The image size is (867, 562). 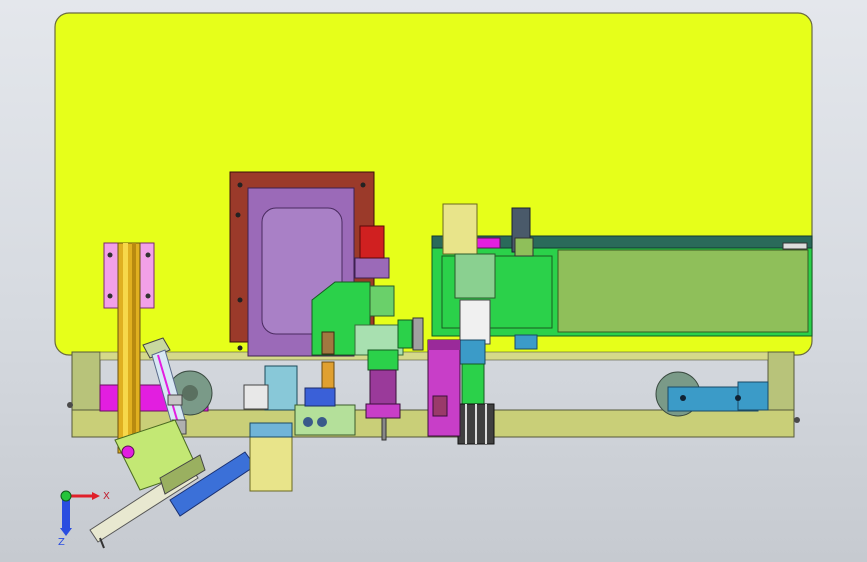 I want to click on left-roller, so click(x=156, y=393).